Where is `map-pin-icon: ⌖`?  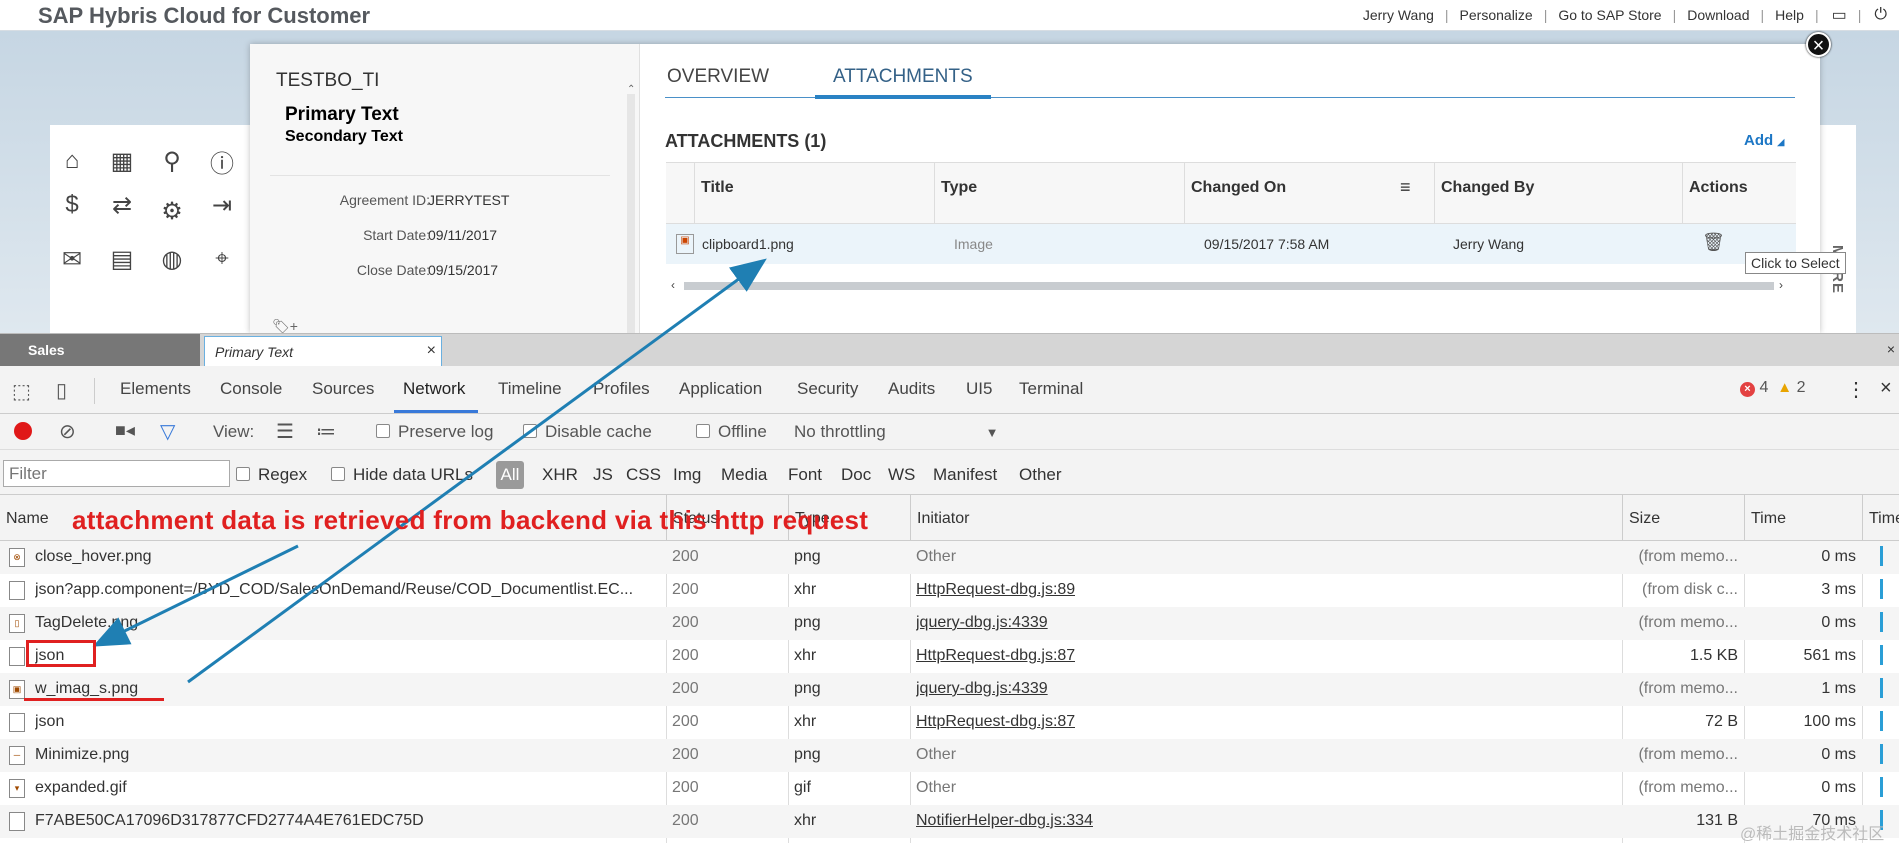
map-pin-icon: ⌖ is located at coordinates (222, 259).